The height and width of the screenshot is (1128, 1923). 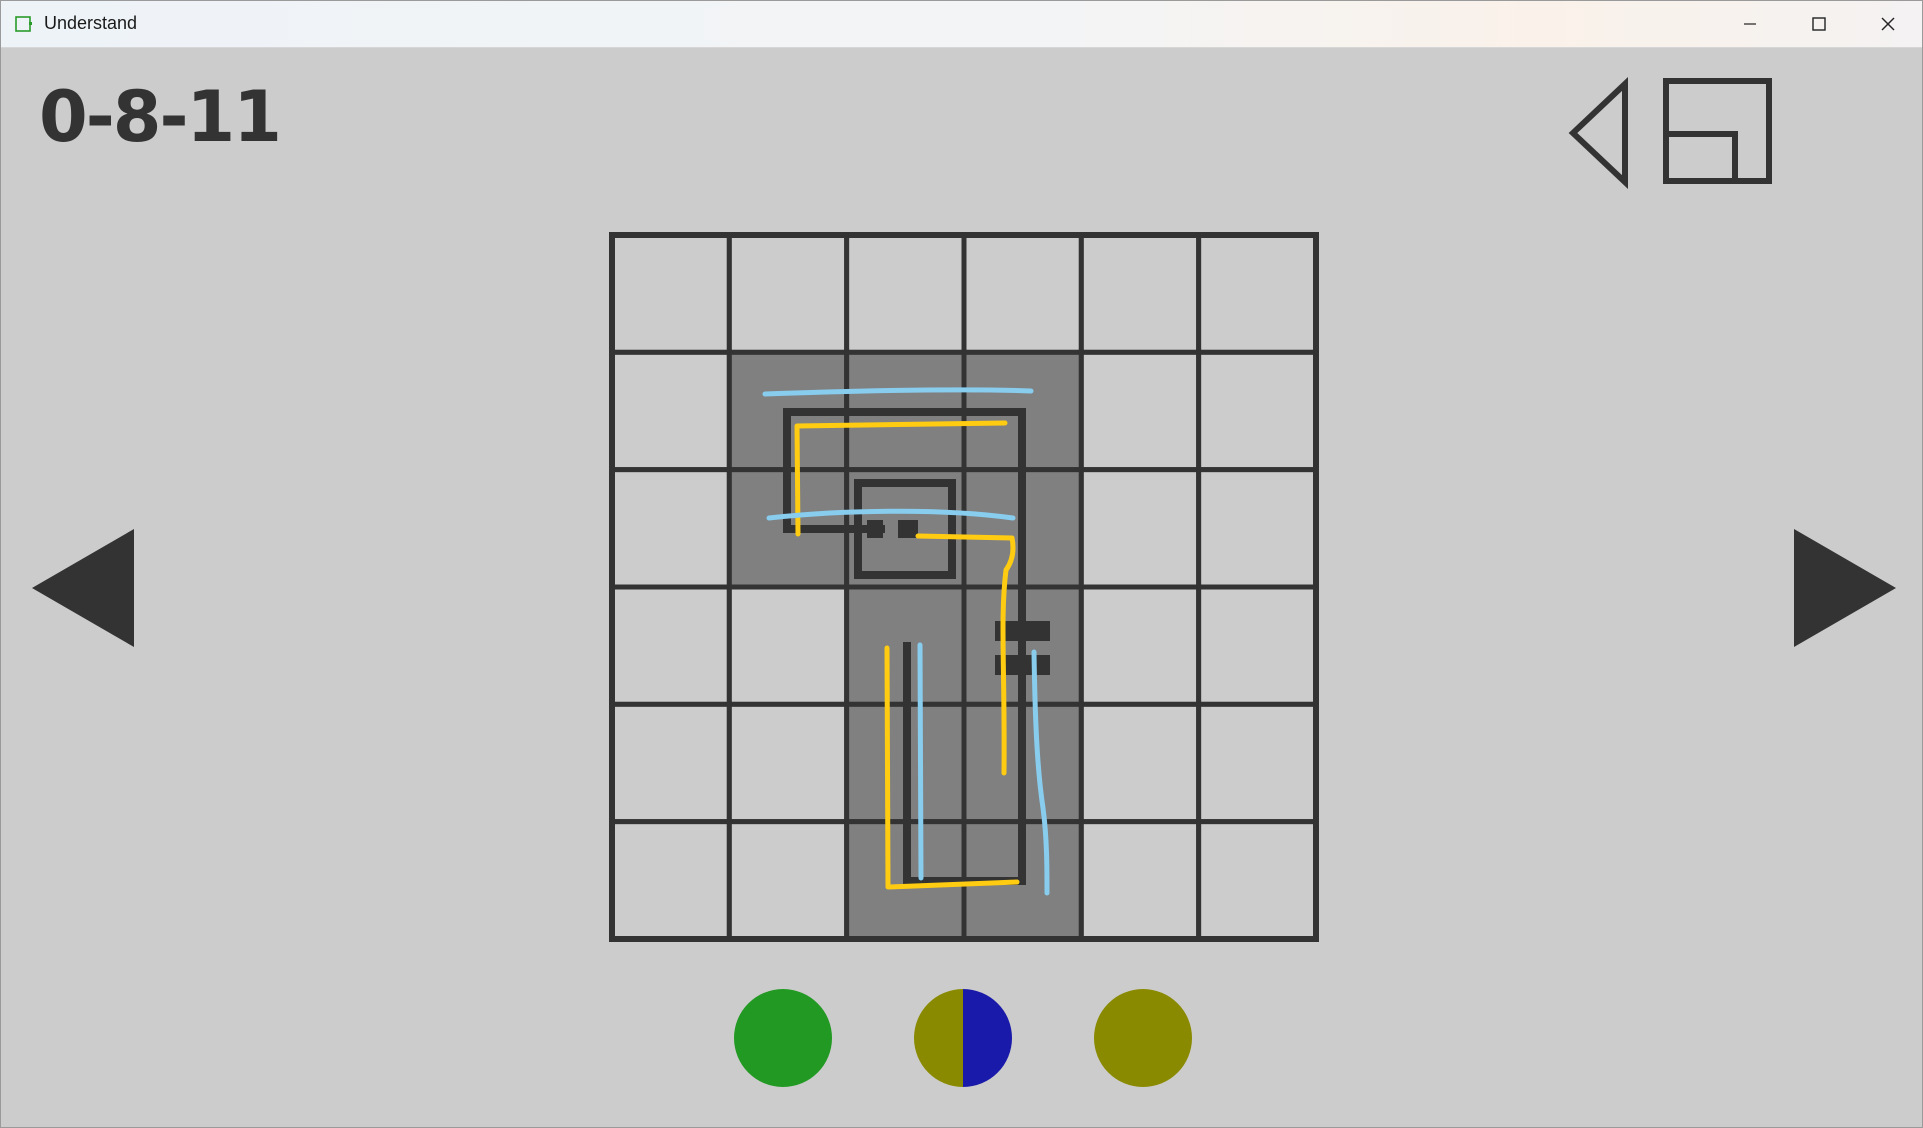 I want to click on indicator-olive, so click(x=1143, y=1038).